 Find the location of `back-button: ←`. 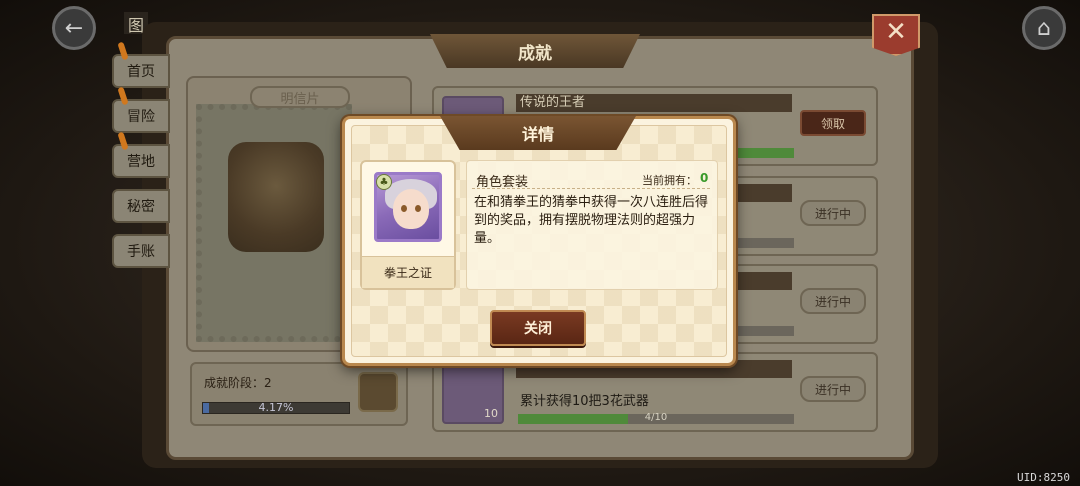

back-button: ← is located at coordinates (74, 28).